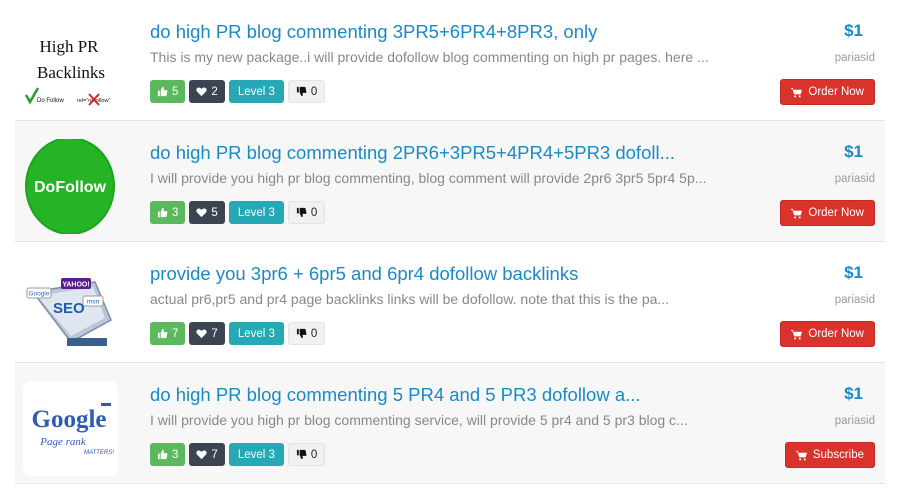  What do you see at coordinates (175, 91) in the screenshot?
I see `likes-count: 5` at bounding box center [175, 91].